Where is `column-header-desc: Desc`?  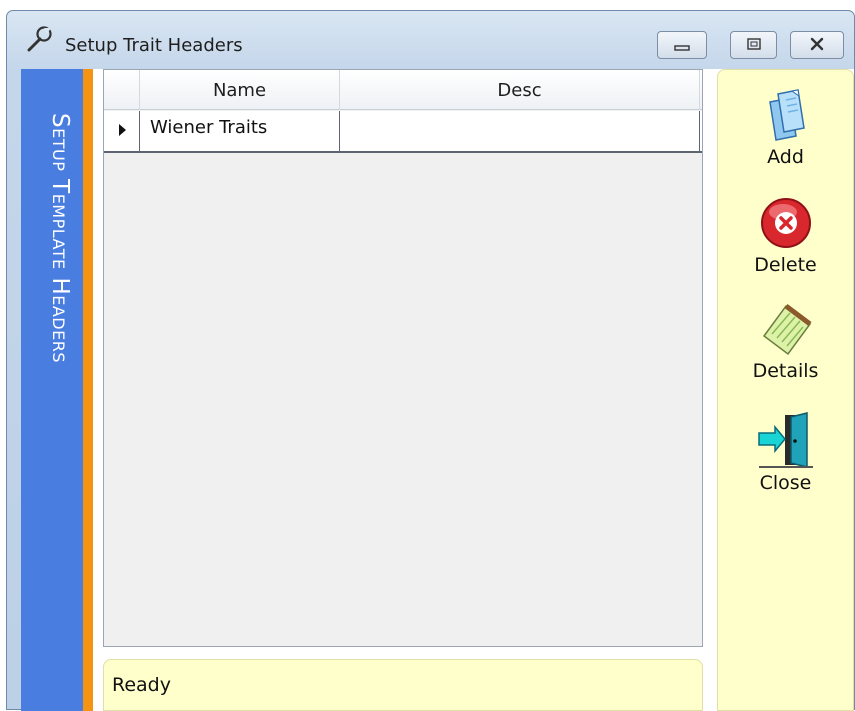 column-header-desc: Desc is located at coordinates (520, 90).